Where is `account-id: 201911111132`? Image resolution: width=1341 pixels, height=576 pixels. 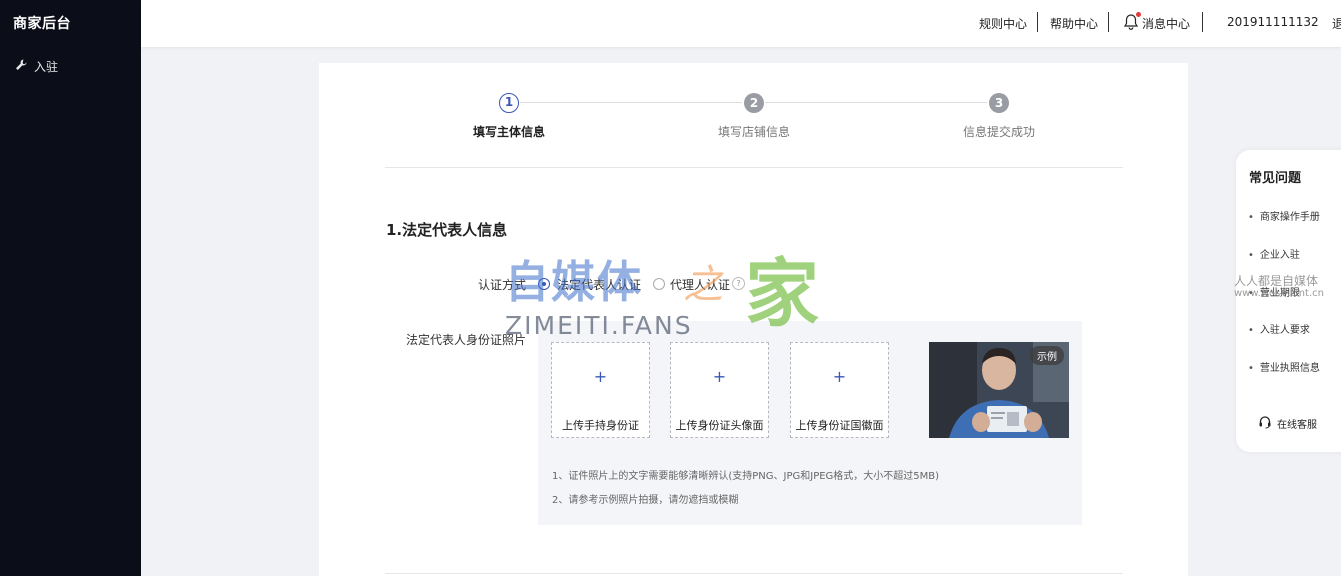
account-id: 201911111132 is located at coordinates (1273, 22).